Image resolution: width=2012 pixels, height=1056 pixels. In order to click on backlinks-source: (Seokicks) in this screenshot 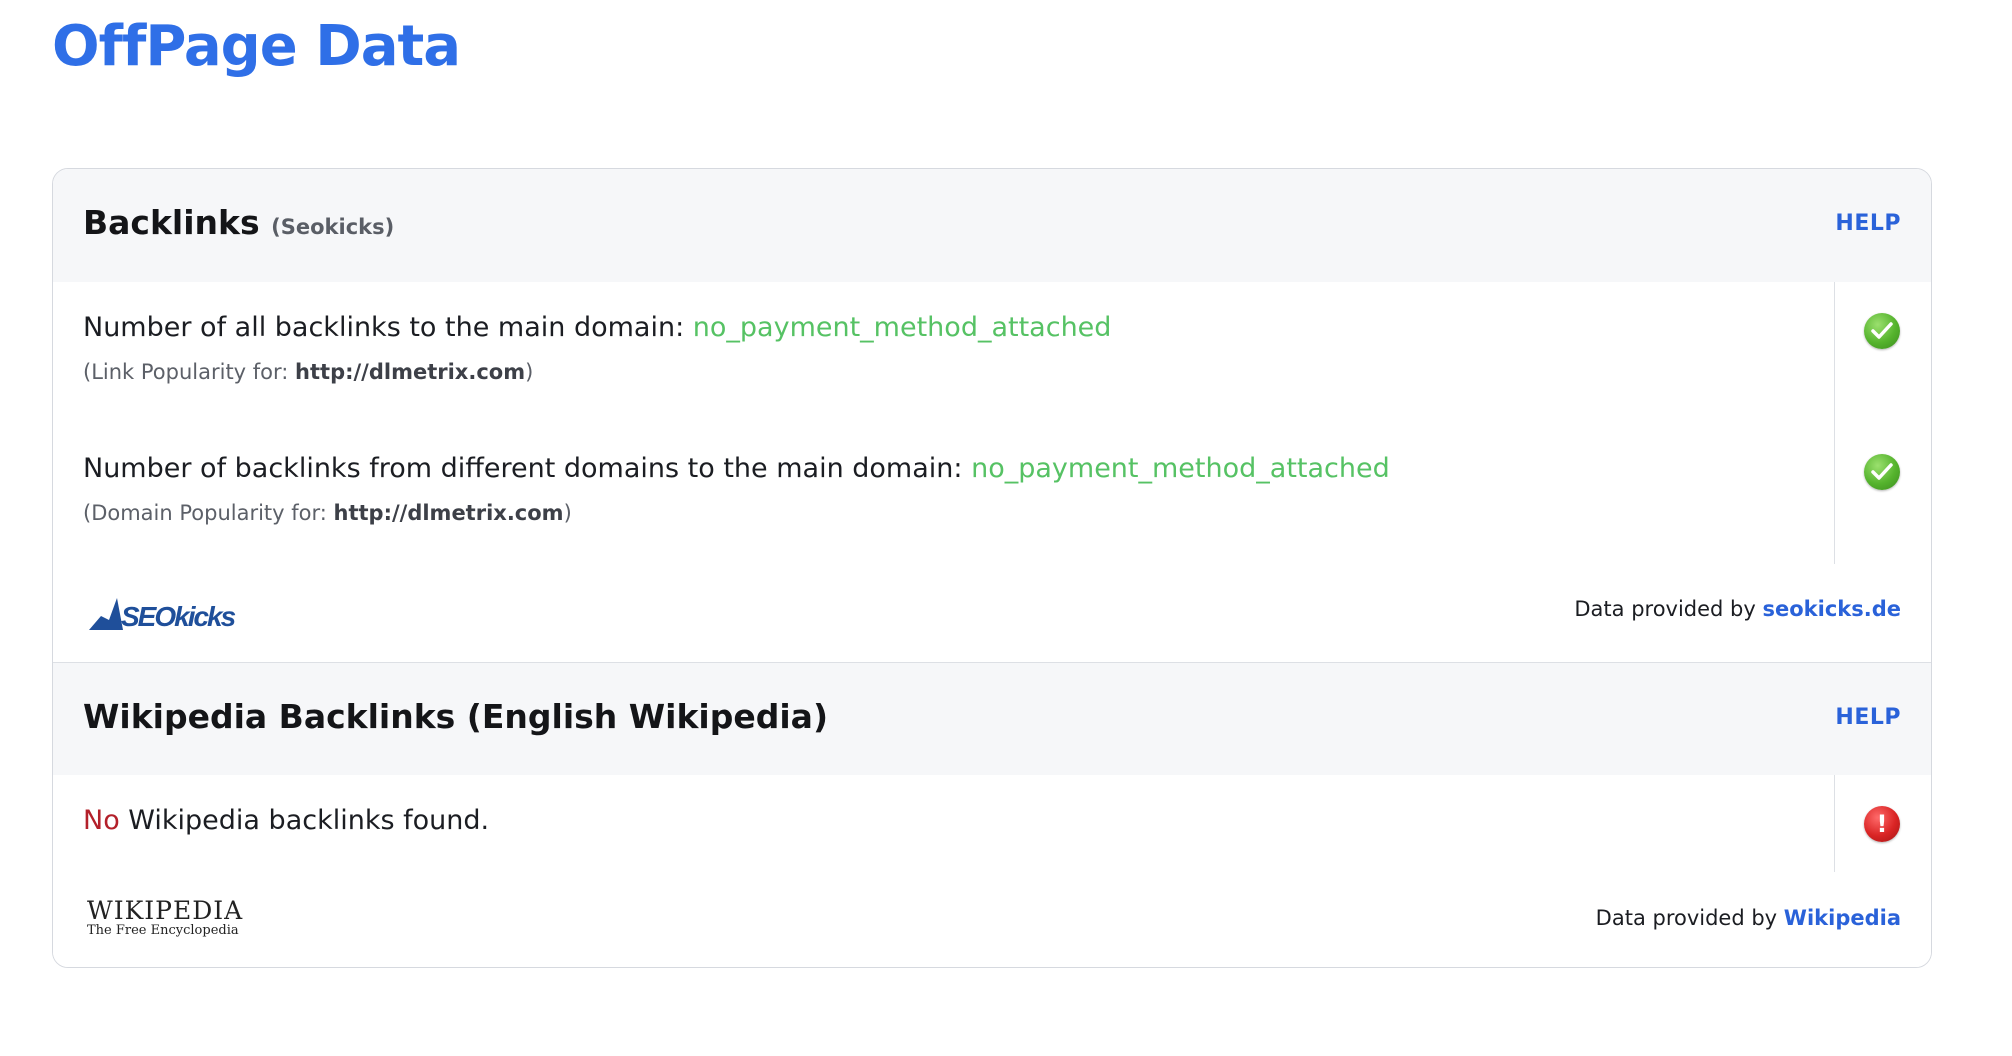, I will do `click(333, 227)`.